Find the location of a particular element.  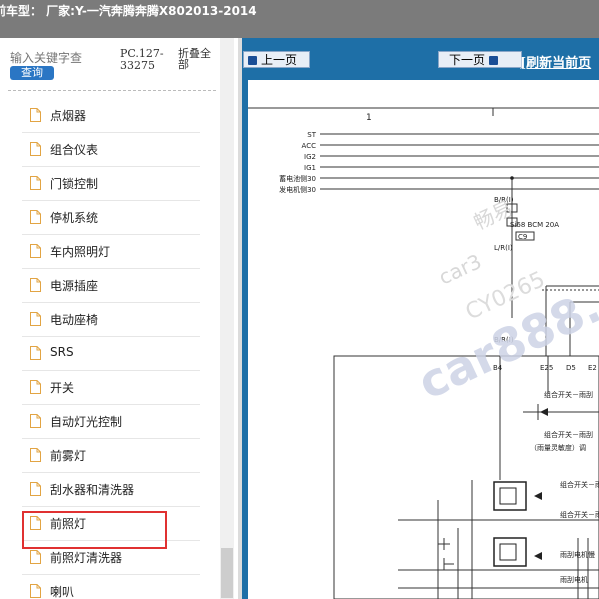

tree-item-label: 喇叭 is located at coordinates (62, 592).